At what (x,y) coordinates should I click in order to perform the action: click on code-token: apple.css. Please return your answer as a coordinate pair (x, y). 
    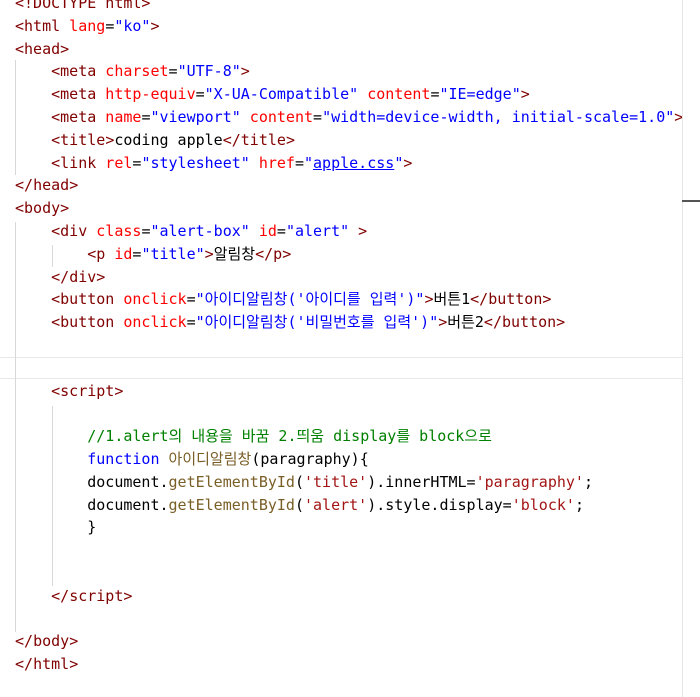
    Looking at the image, I should click on (354, 162).